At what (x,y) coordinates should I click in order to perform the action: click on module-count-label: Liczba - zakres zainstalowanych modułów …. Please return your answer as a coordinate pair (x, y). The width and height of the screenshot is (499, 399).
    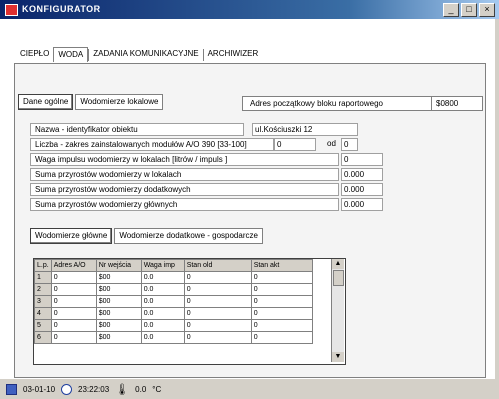
    Looking at the image, I should click on (152, 144).